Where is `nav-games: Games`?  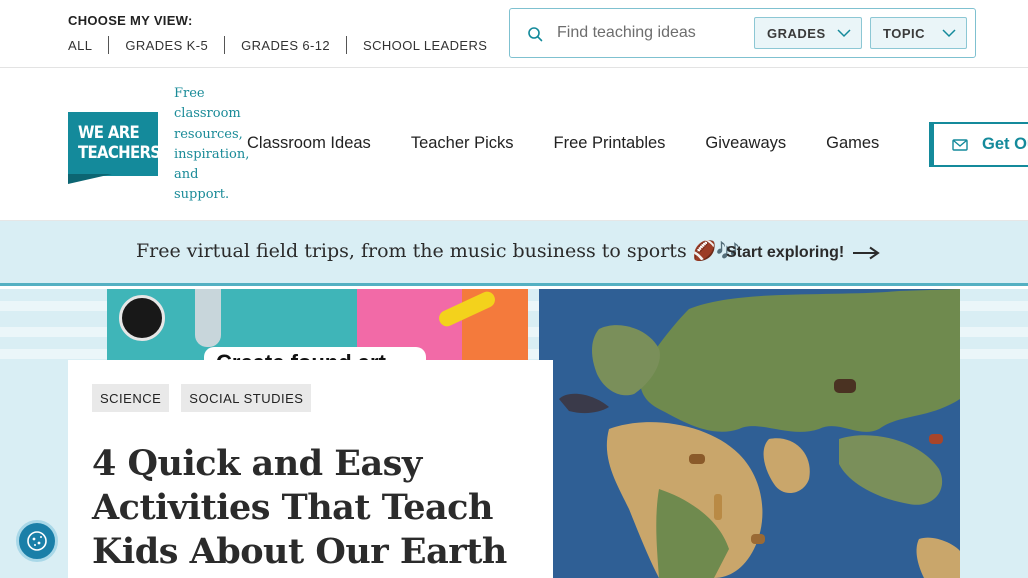 nav-games: Games is located at coordinates (852, 143).